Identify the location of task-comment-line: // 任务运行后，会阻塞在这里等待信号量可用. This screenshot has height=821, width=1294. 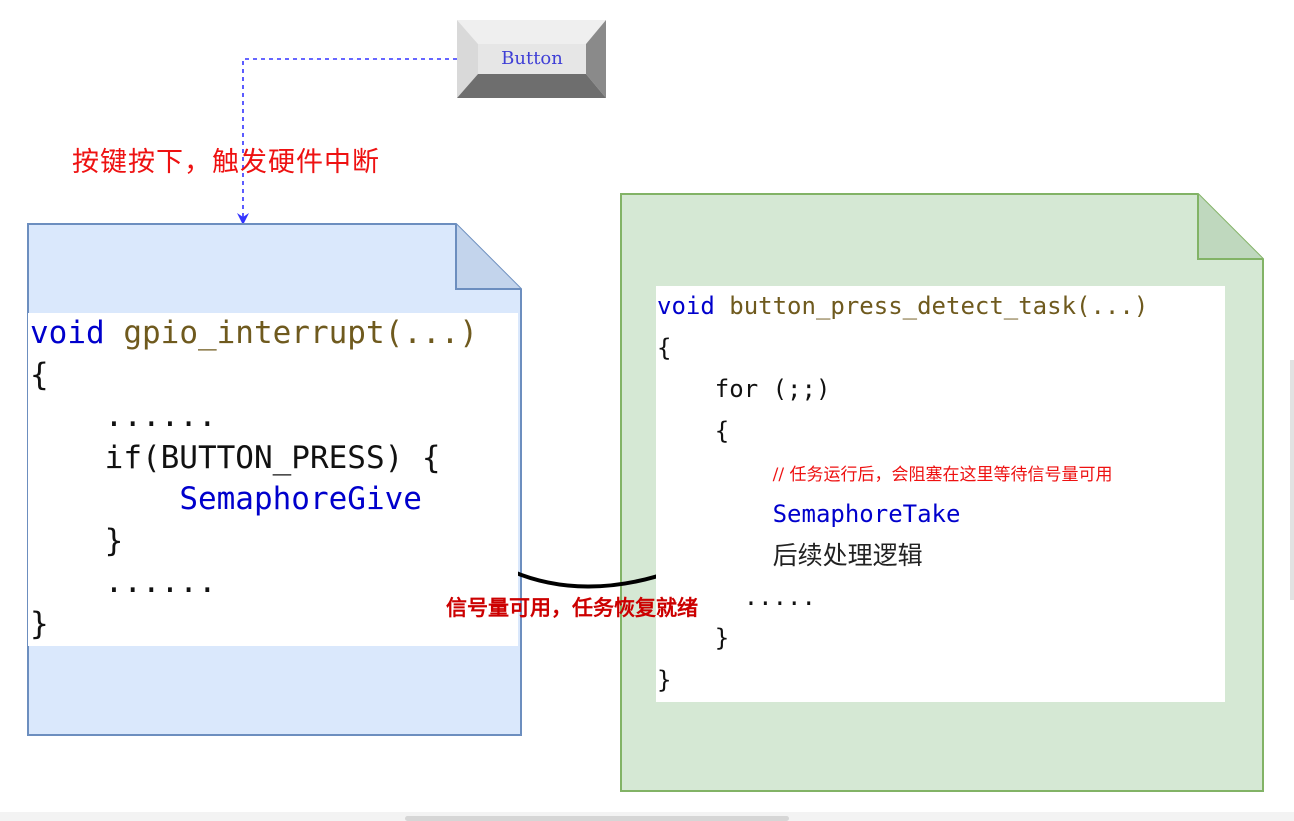
(941, 473).